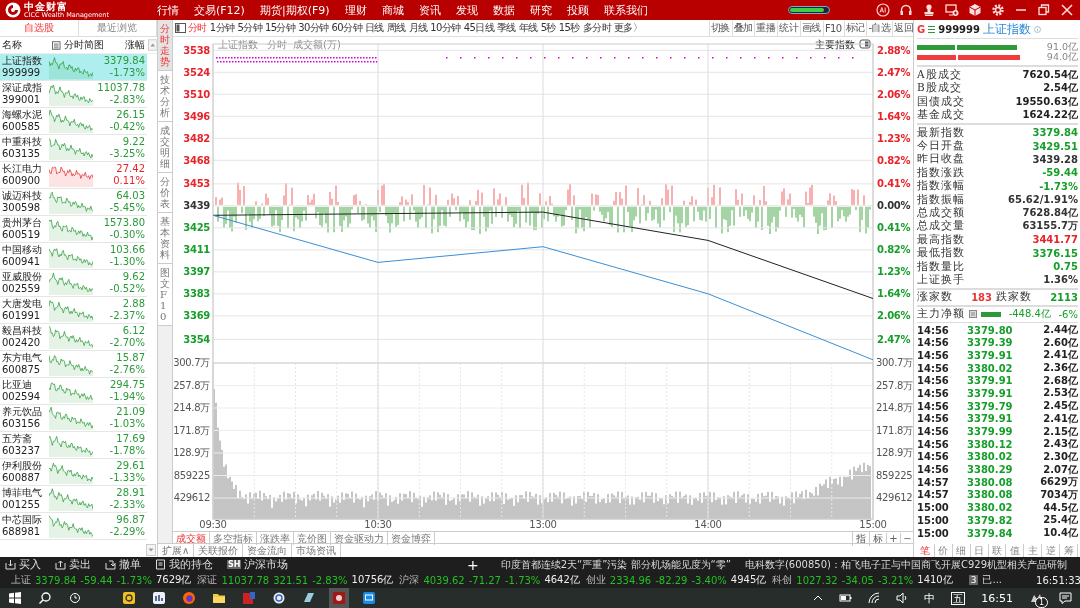 The image size is (1080, 608). I want to click on ticker-name: 上证, so click(21, 580).